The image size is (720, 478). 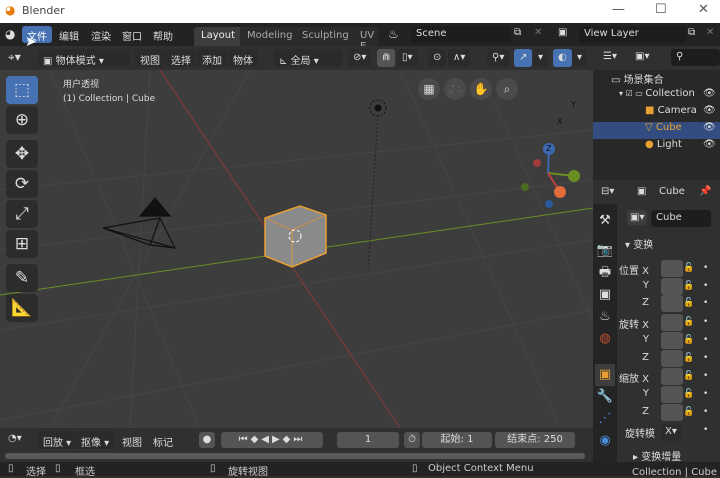 What do you see at coordinates (639, 243) in the screenshot?
I see `transform-panel-header: ▾ 变换` at bounding box center [639, 243].